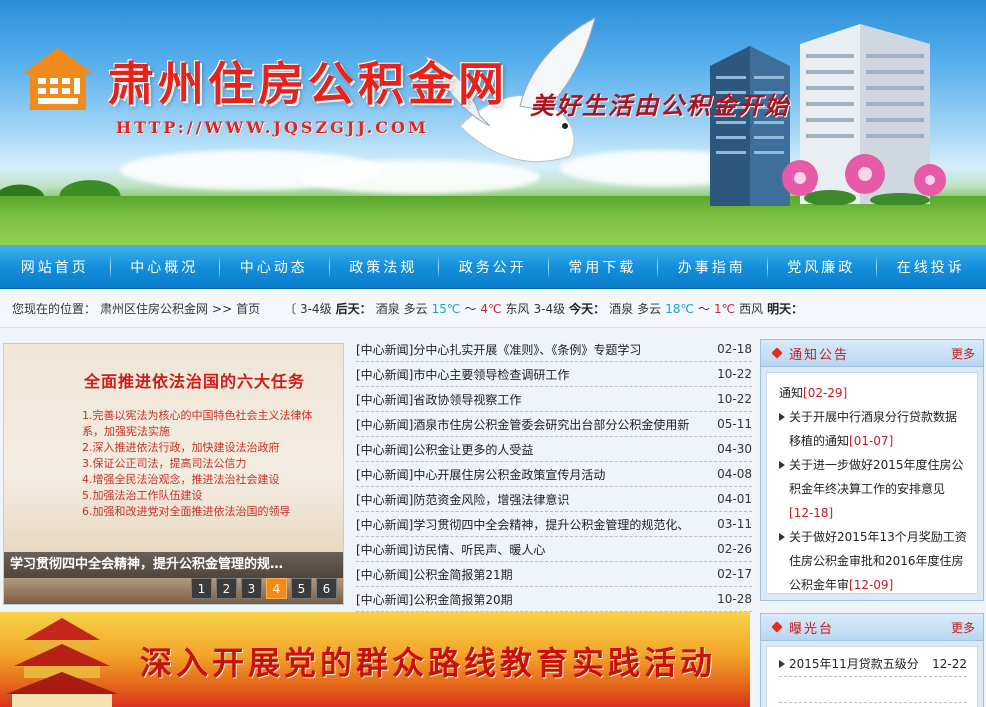  Describe the element at coordinates (526, 524) in the screenshot. I see `news-title: [中心新闻]学习贯彻四中全会精神，提升公积金管理的规范化、` at that location.